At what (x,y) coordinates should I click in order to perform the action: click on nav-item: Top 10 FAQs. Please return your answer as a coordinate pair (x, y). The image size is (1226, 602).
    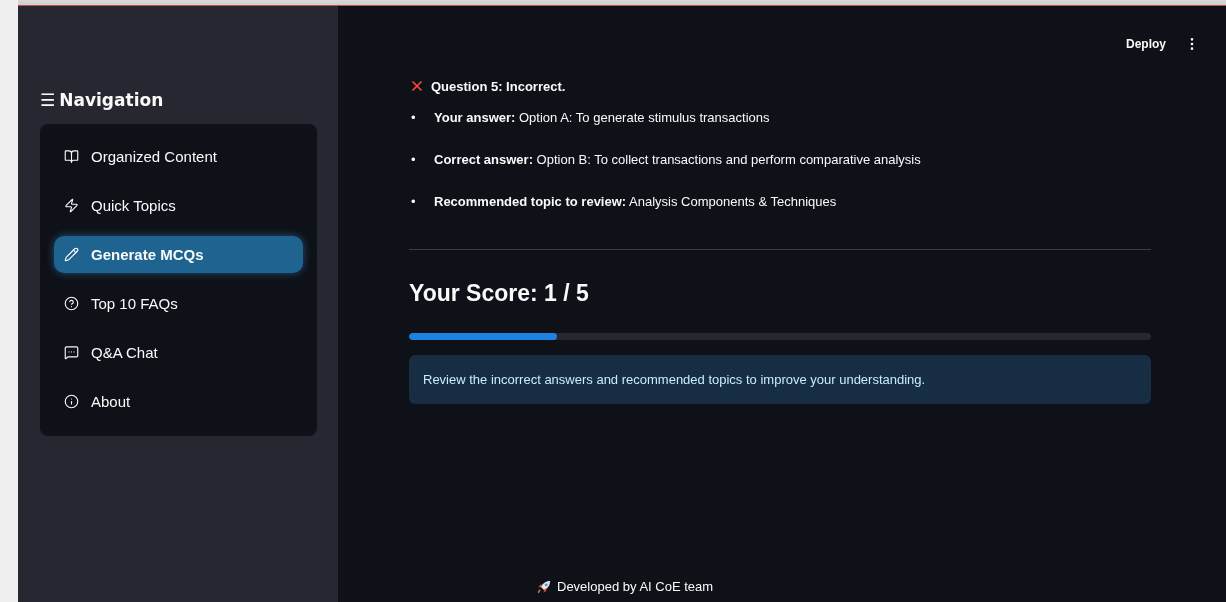
    Looking at the image, I should click on (178, 303).